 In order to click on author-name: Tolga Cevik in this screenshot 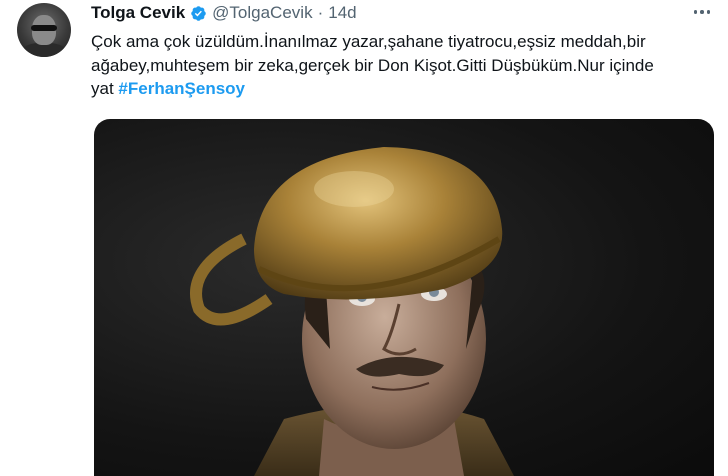, I will do `click(138, 13)`.